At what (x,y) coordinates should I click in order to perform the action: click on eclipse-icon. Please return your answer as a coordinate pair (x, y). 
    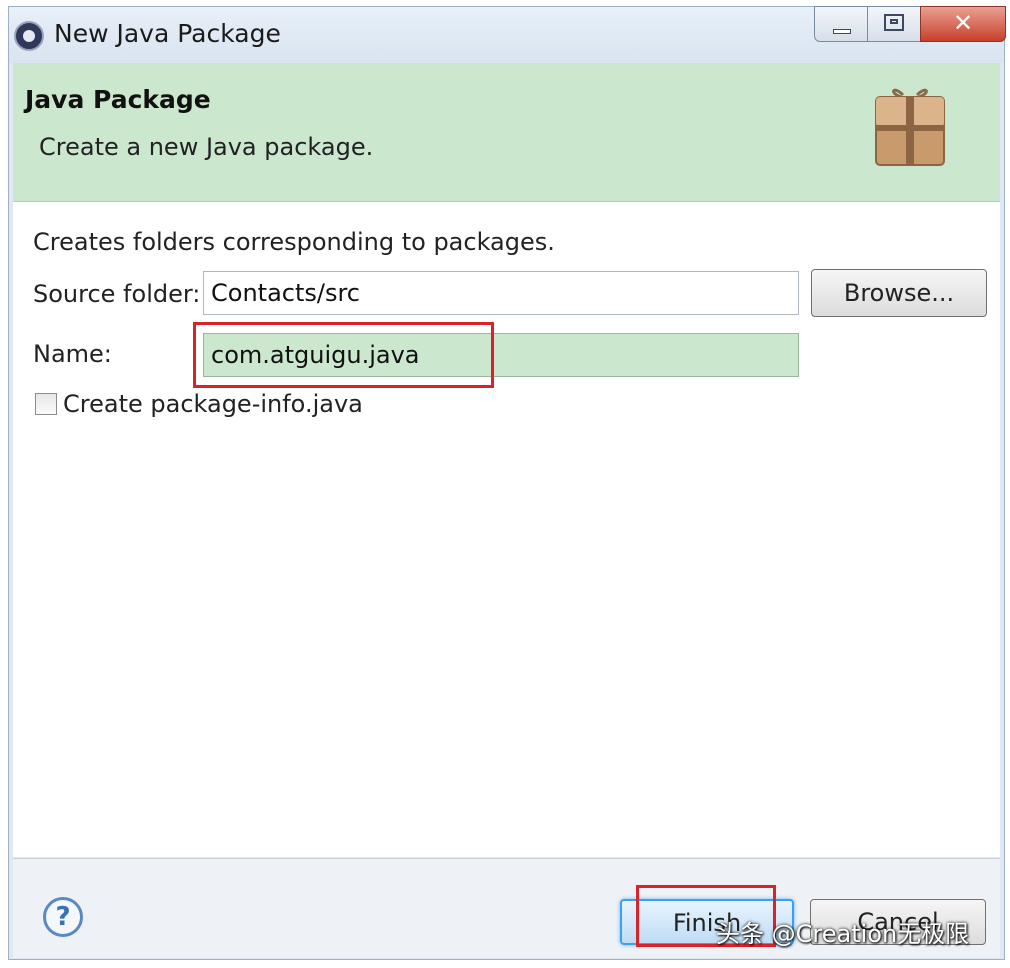
    Looking at the image, I should click on (29, 36).